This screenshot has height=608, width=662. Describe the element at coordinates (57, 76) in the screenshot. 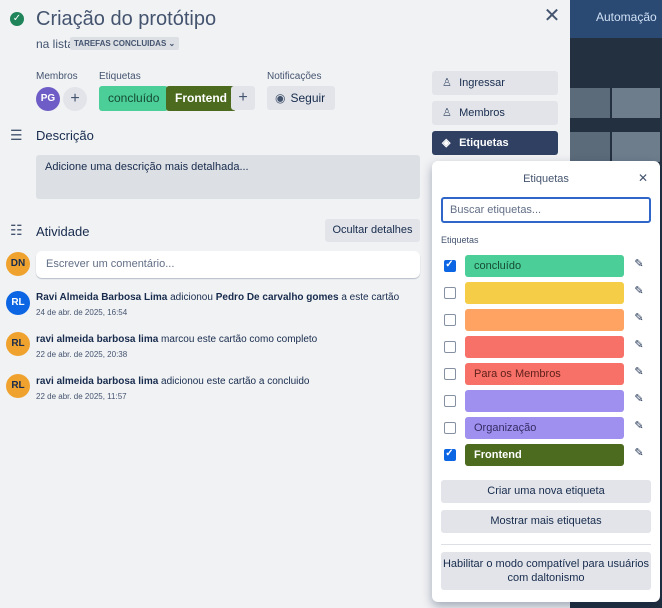

I see `members-label: Membros` at that location.